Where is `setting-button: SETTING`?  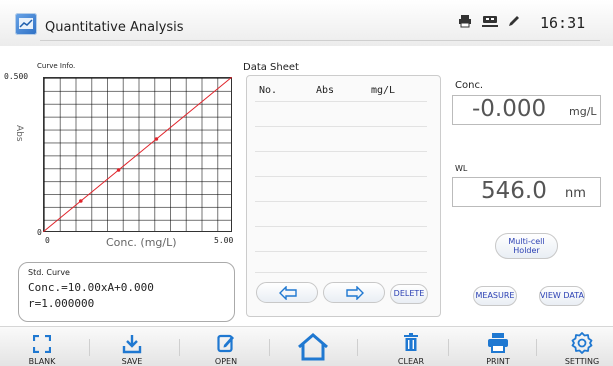
setting-button: SETTING is located at coordinates (582, 346).